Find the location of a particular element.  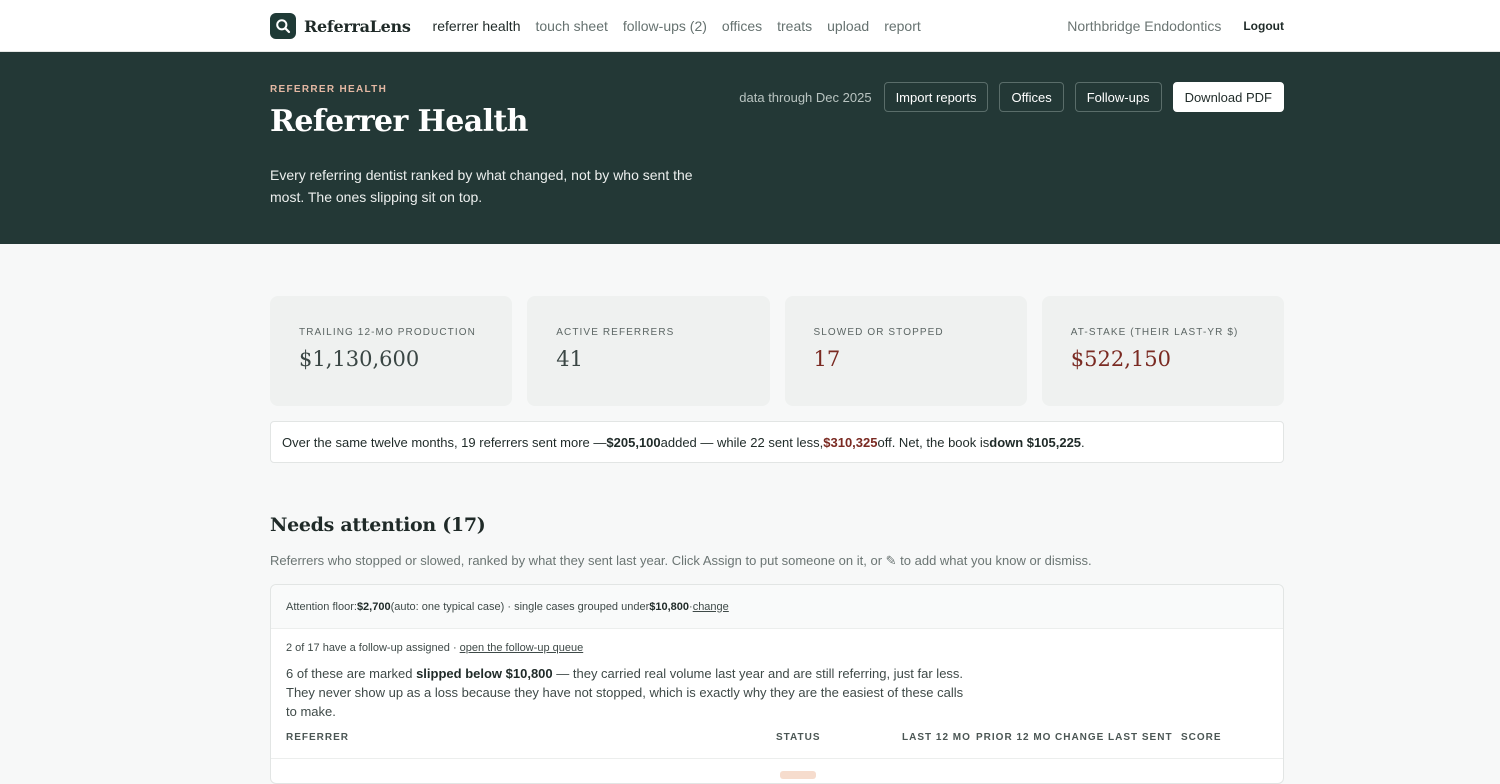

page-title: Referrer Health is located at coordinates (399, 121).